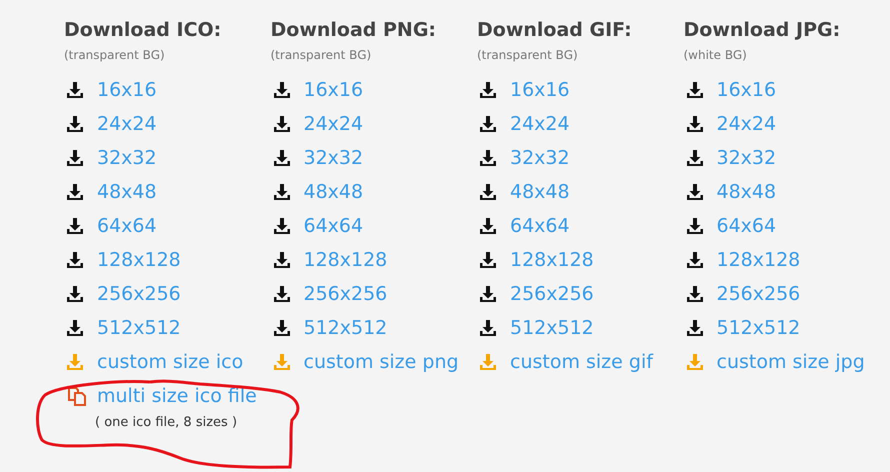 Image resolution: width=890 pixels, height=472 pixels. Describe the element at coordinates (716, 55) in the screenshot. I see `background-note: (white BG)` at that location.